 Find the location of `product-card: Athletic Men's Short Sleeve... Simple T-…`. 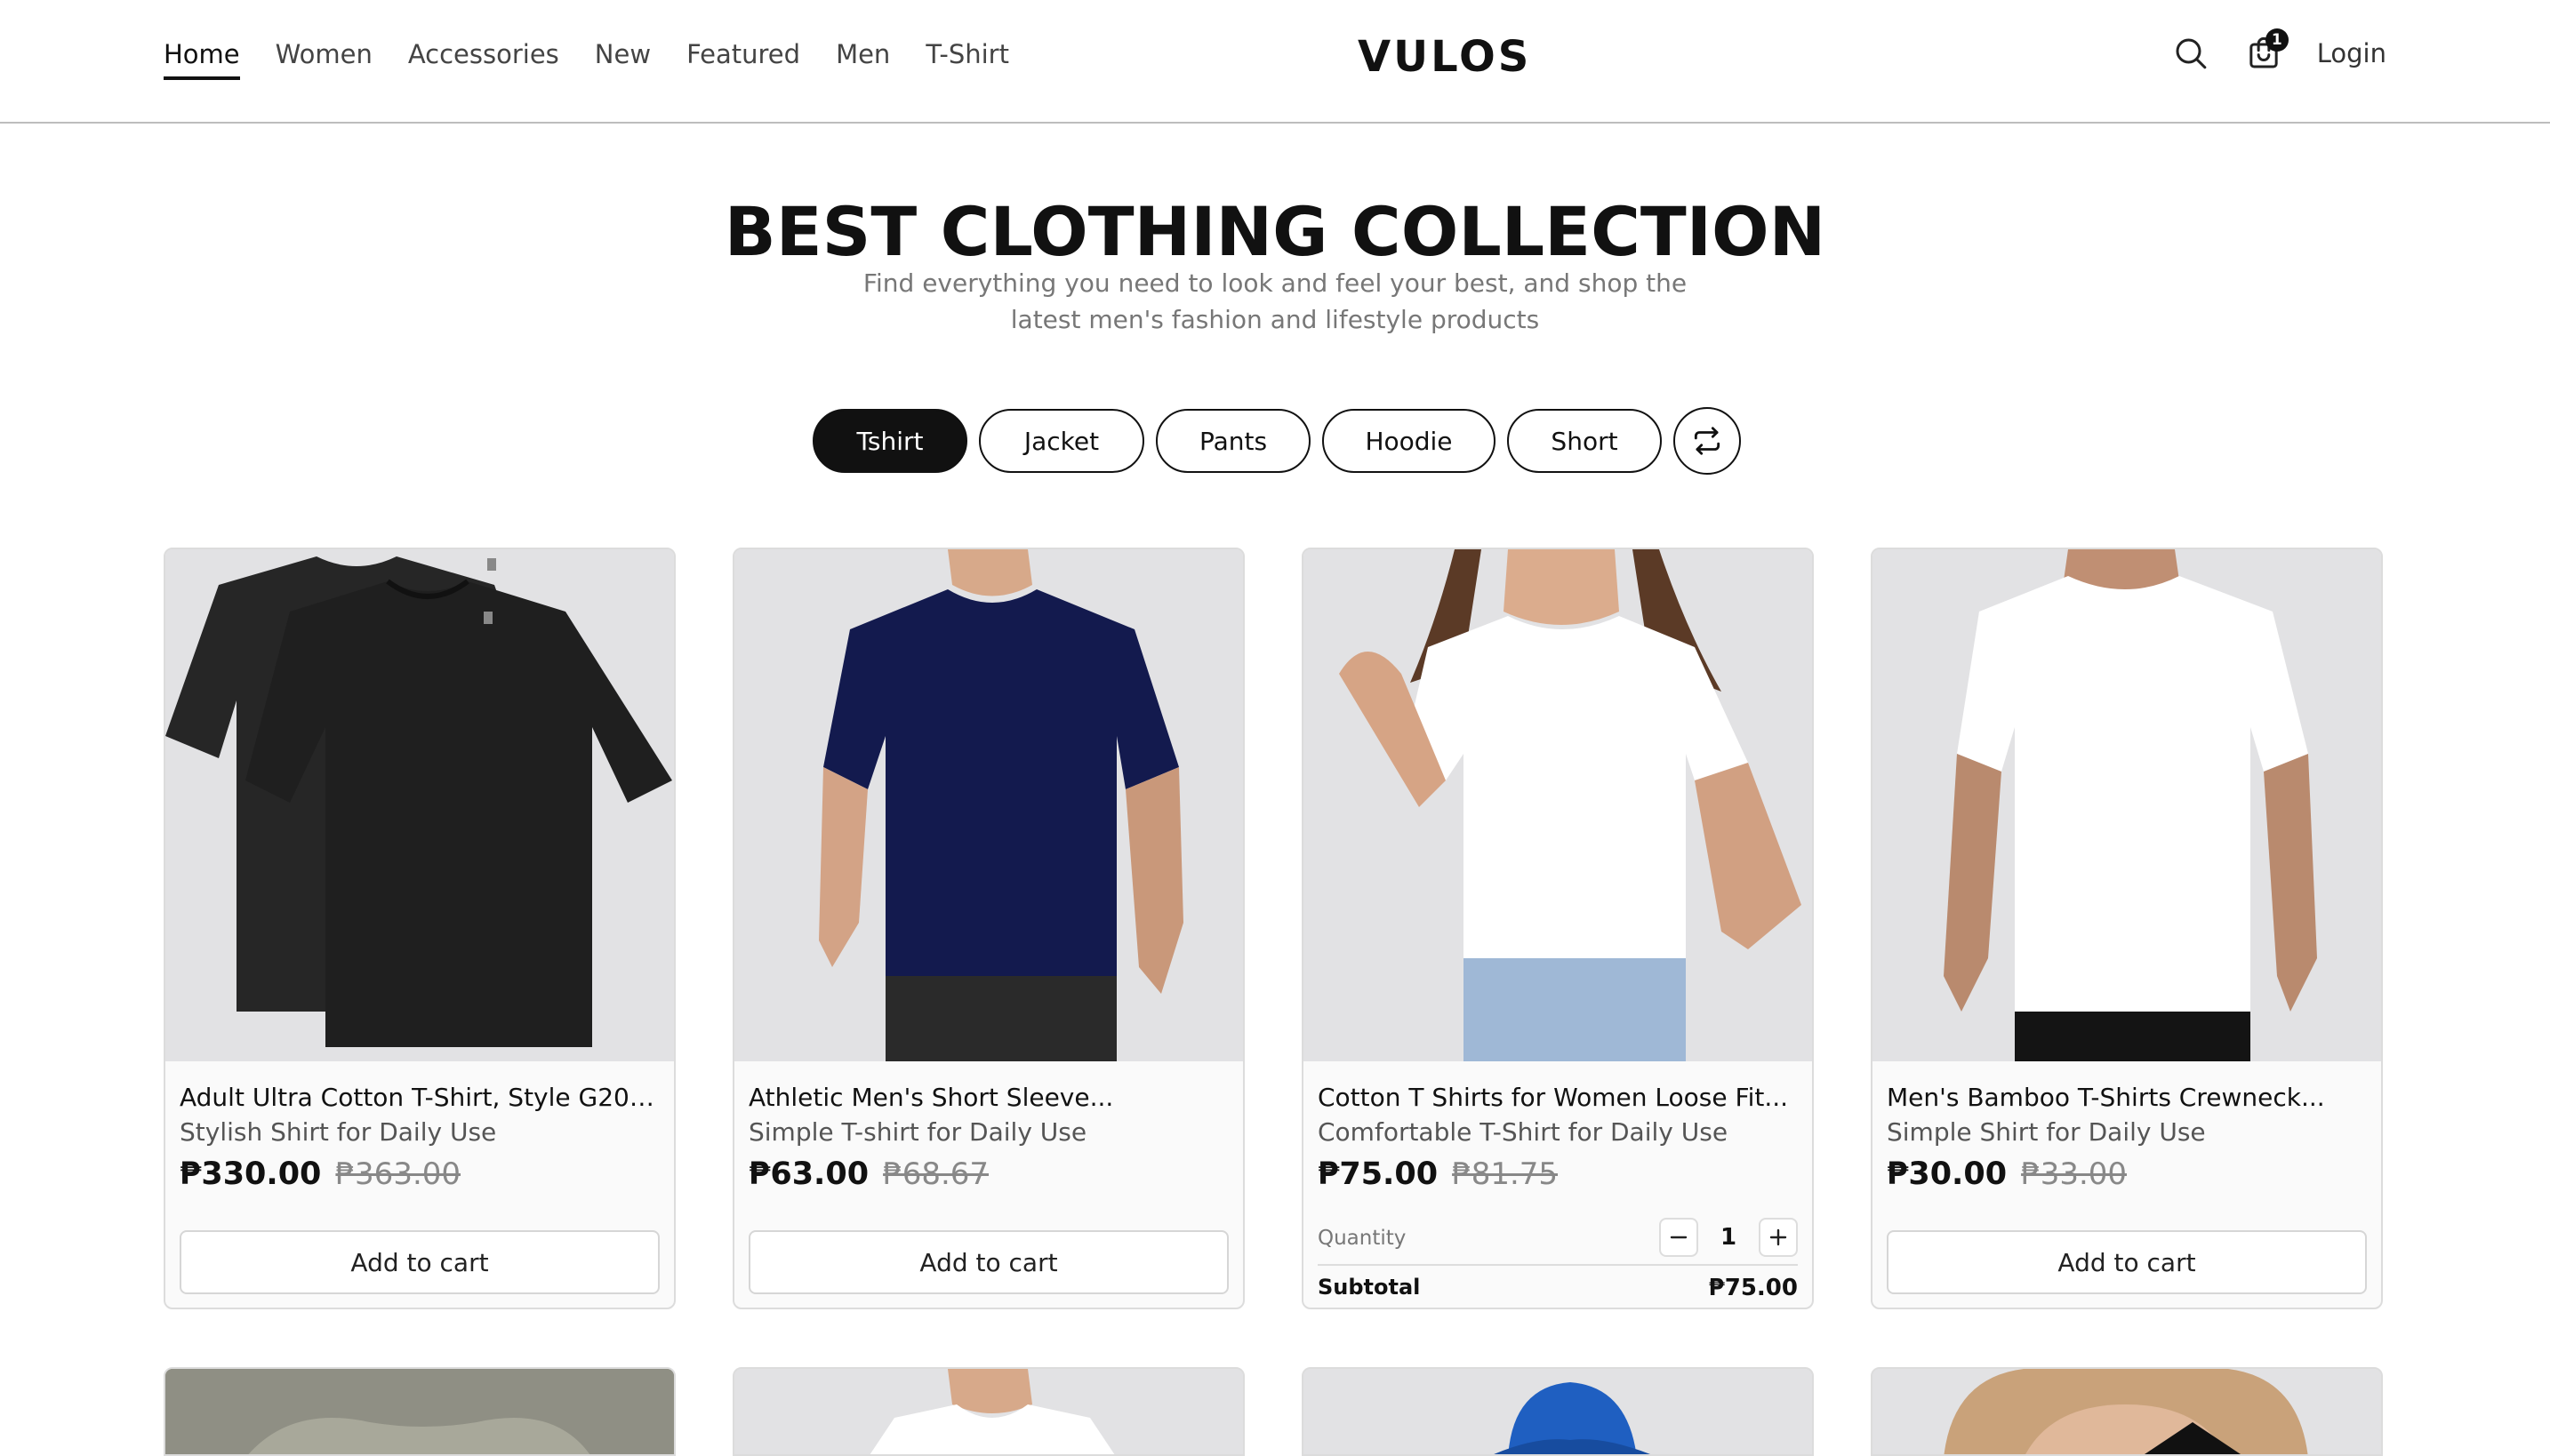

product-card: Athletic Men's Short Sleeve... Simple T-… is located at coordinates (989, 928).